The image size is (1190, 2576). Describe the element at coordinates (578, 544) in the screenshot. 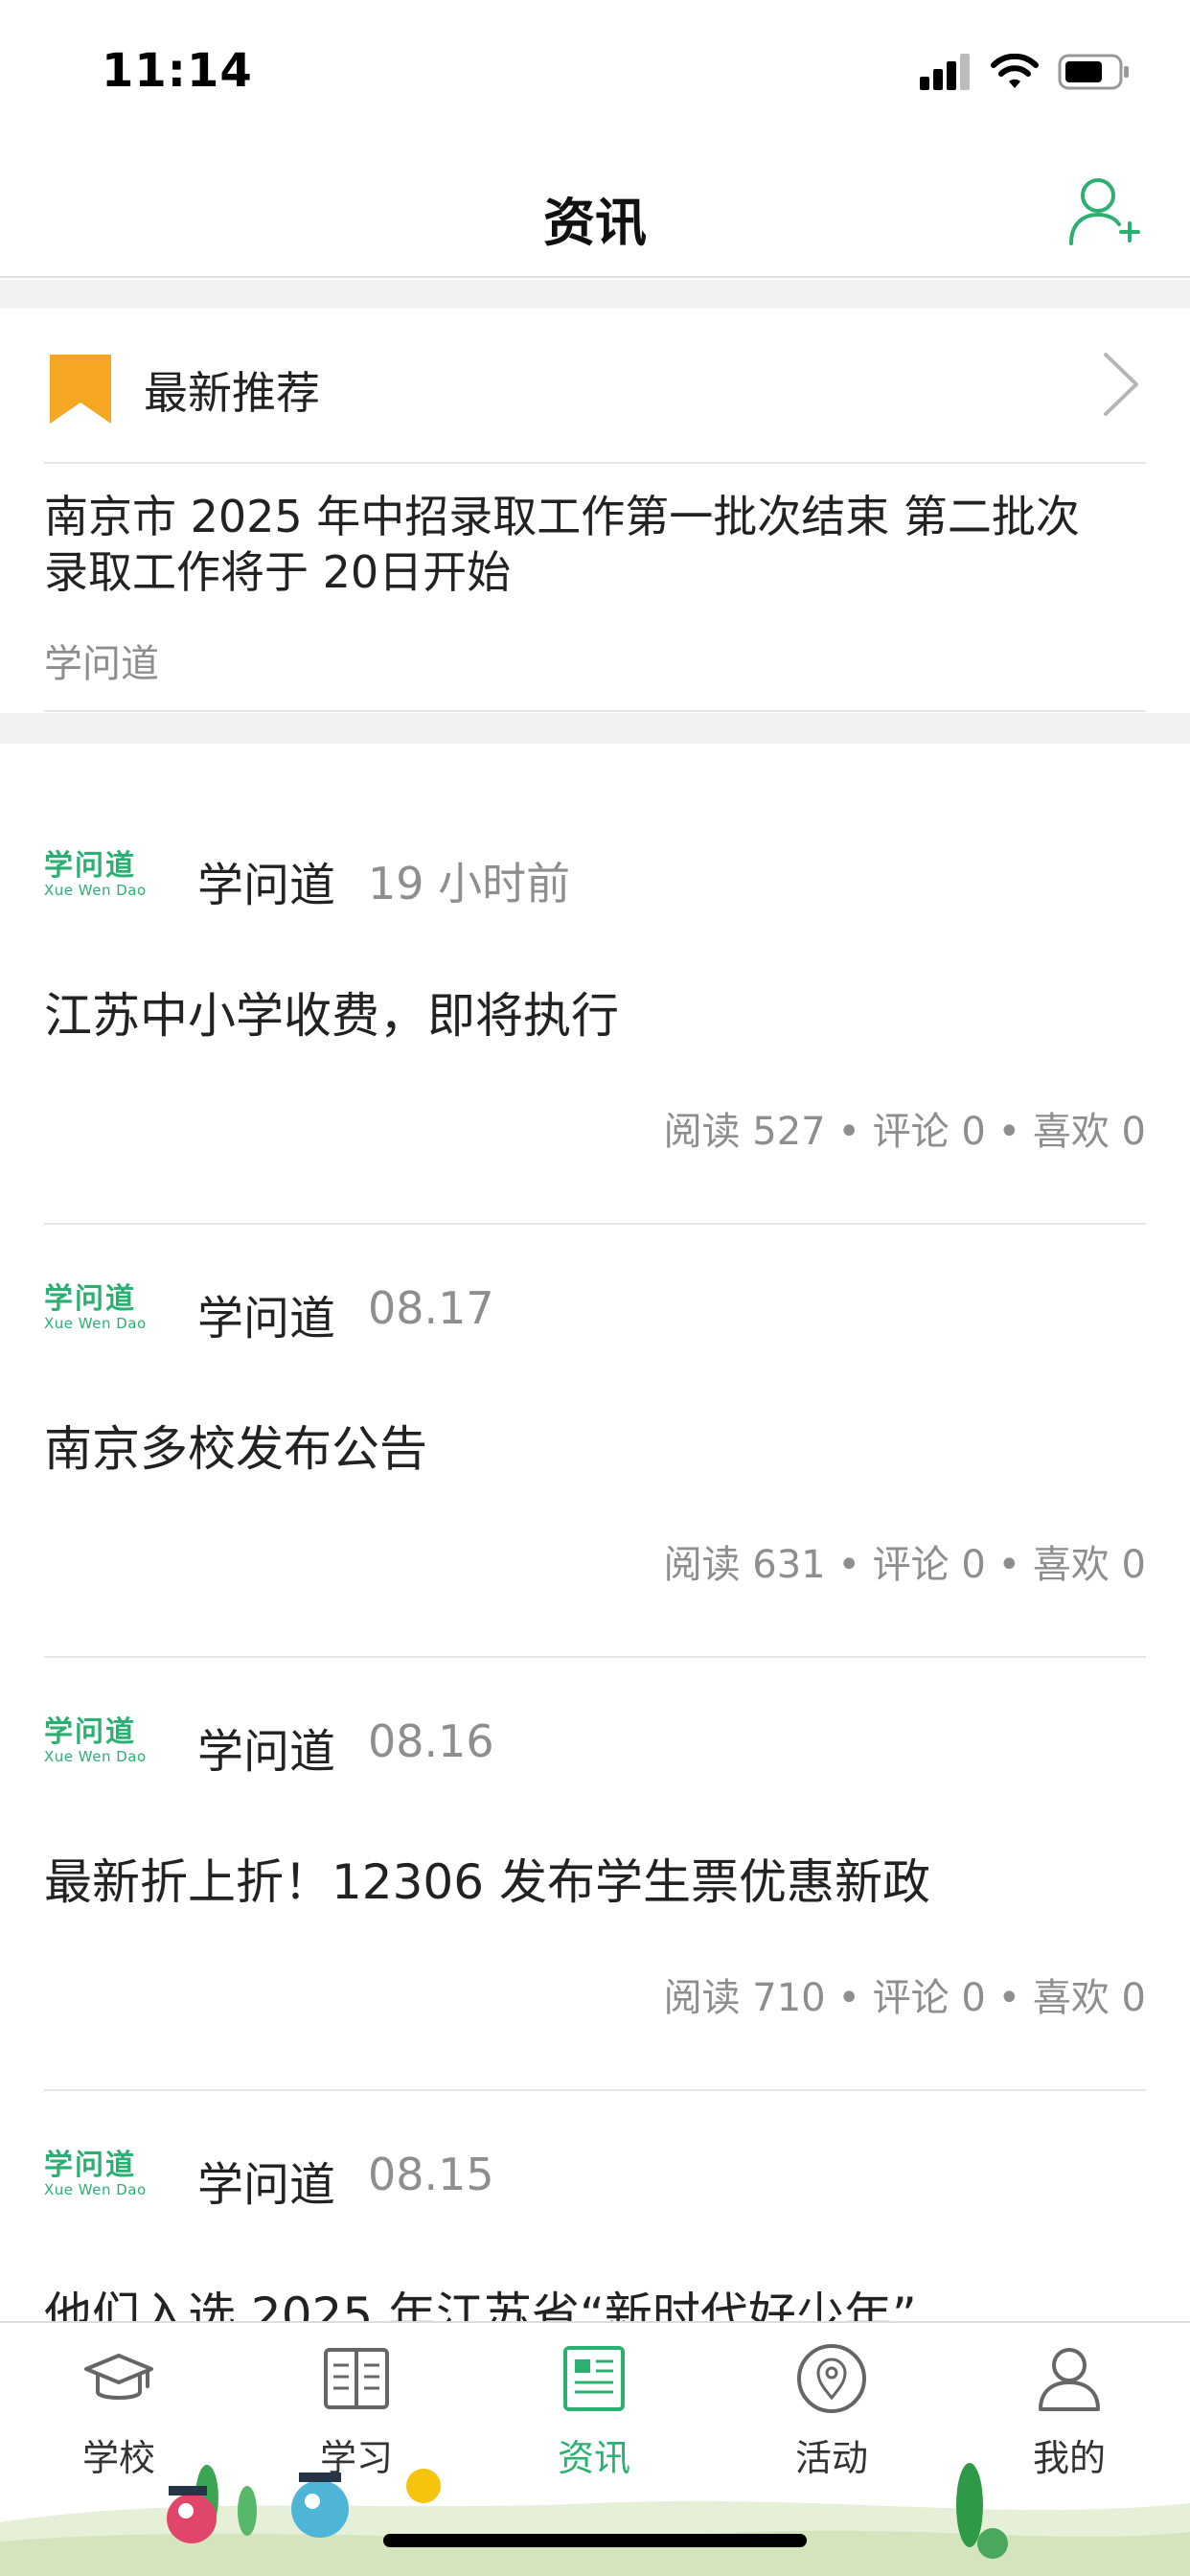

I see `recommend-headline: 南京市 2025 年中招录取工作第一批次结束 第二批次录取工作将于 20日开始` at that location.